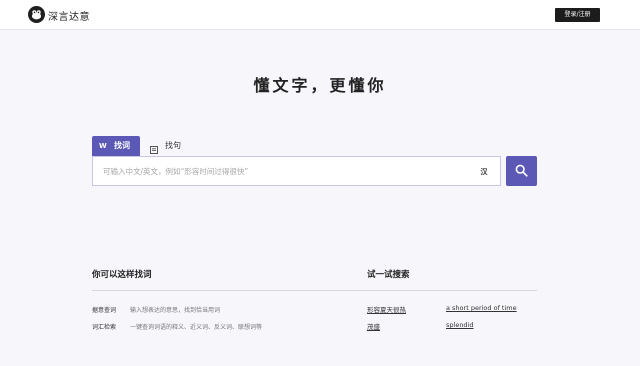  What do you see at coordinates (314, 290) in the screenshot?
I see `section-divider` at bounding box center [314, 290].